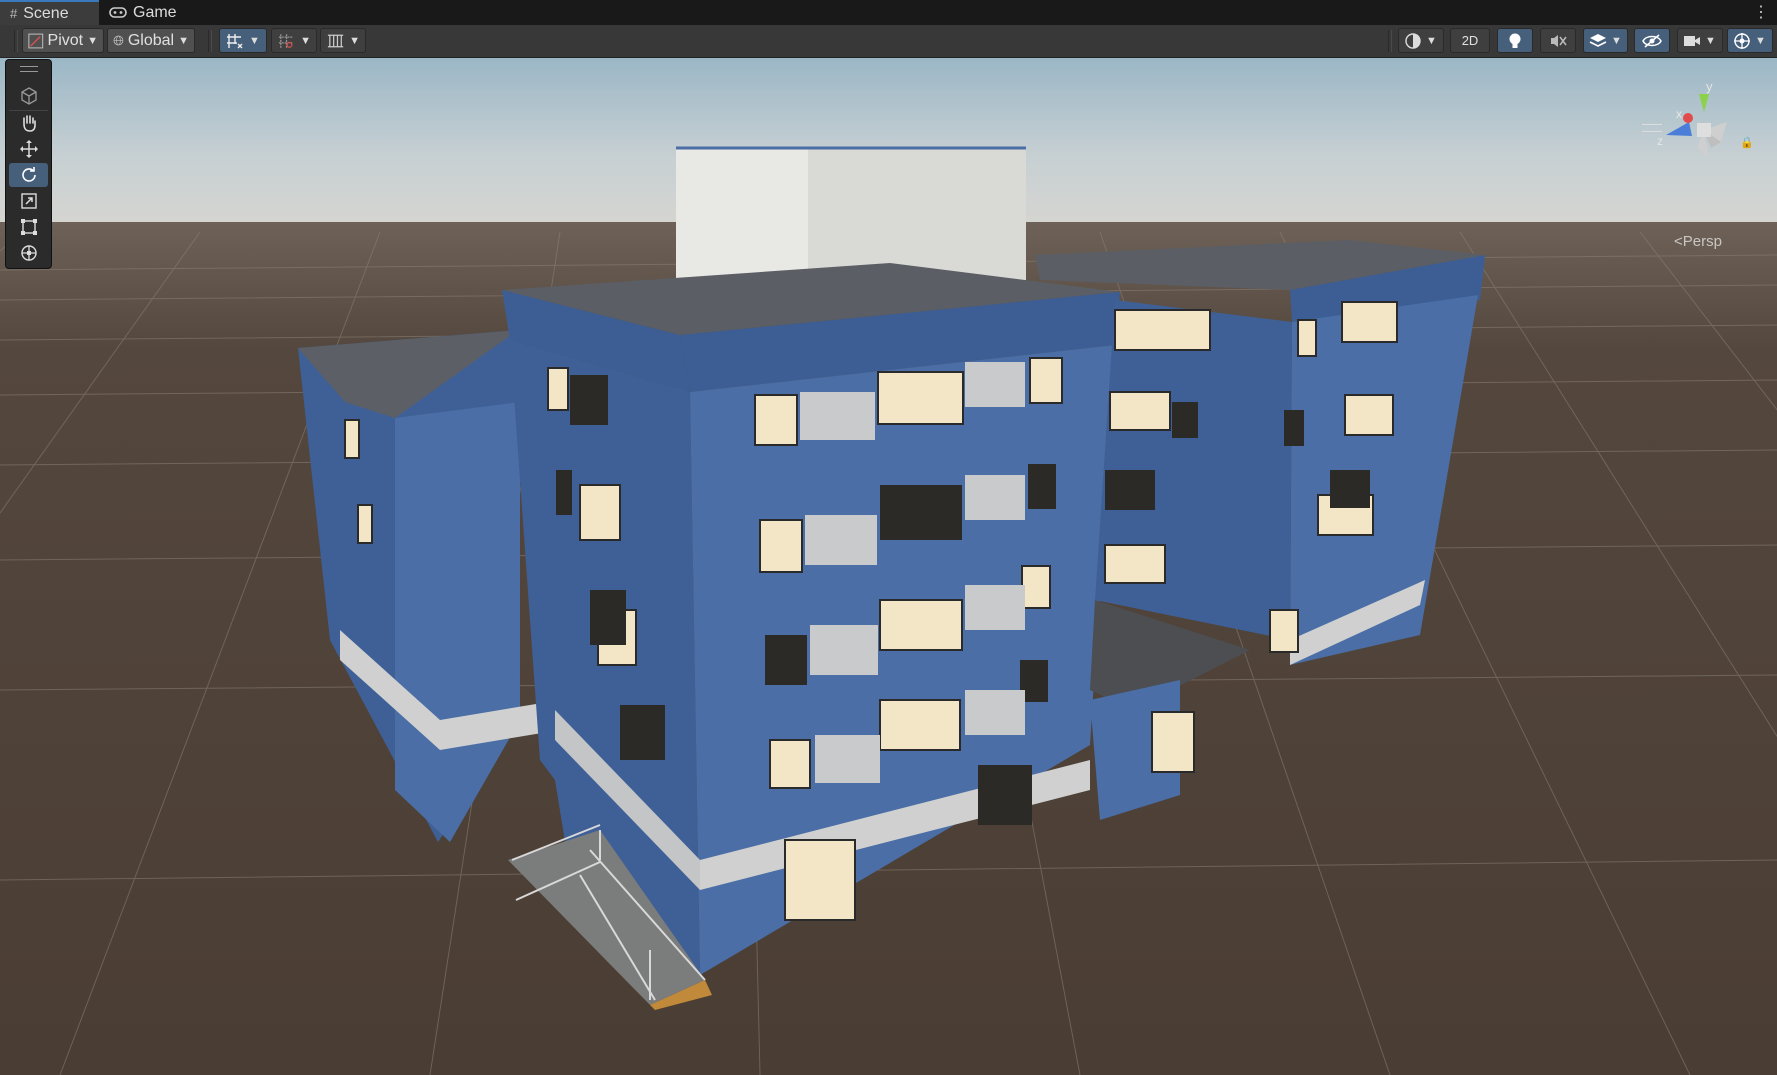 The height and width of the screenshot is (1075, 1777). Describe the element at coordinates (235, 40) in the screenshot. I see `grid-snap-icon` at that location.